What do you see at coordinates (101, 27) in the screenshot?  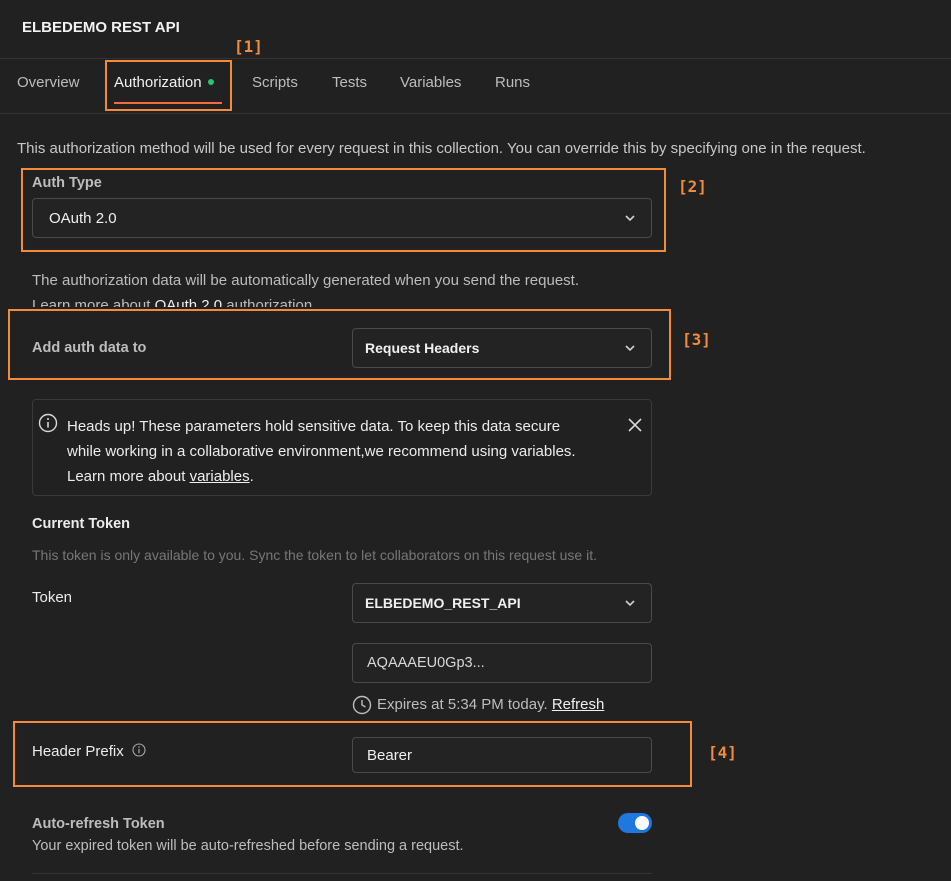 I see `collection-title: ELBEDEMO REST API` at bounding box center [101, 27].